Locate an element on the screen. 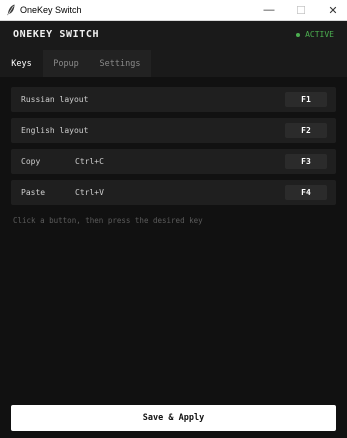 This screenshot has width=347, height=438. maximize-button: ☐ is located at coordinates (301, 10).